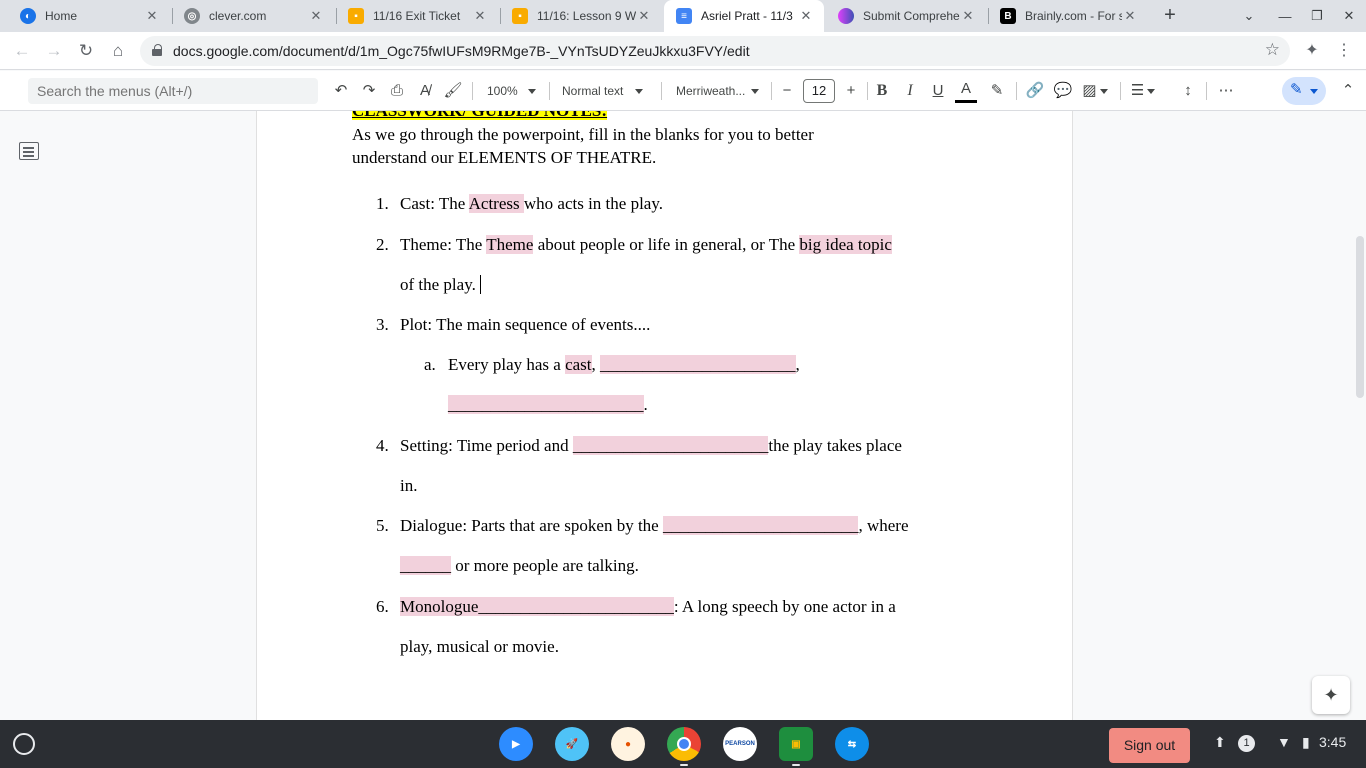  Describe the element at coordinates (425, 565) in the screenshot. I see `blank-fill: ______` at that location.